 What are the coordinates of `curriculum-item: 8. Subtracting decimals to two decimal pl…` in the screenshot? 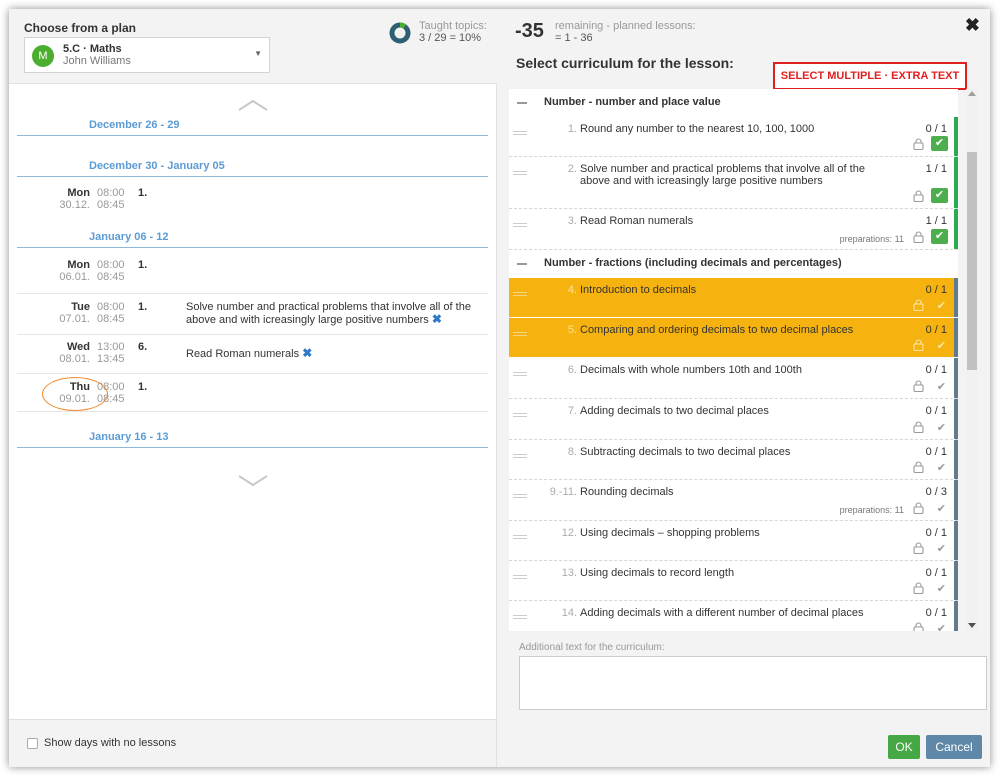 It's located at (733, 460).